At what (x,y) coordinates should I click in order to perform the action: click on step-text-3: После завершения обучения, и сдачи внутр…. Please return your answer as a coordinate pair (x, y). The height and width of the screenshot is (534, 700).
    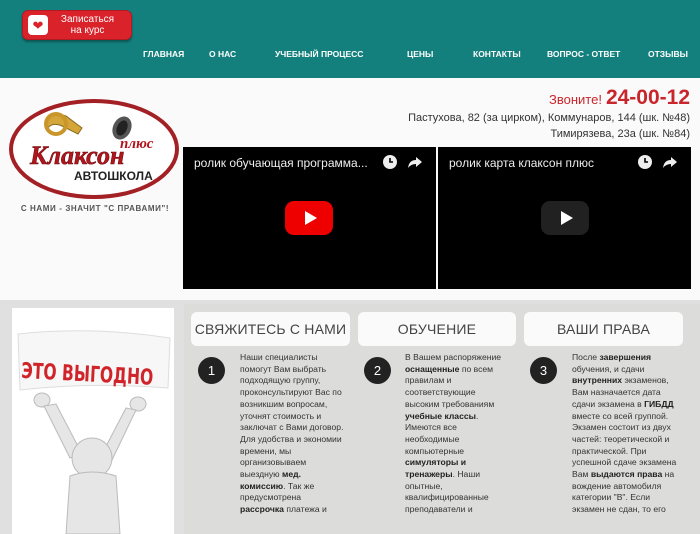
    Looking at the image, I should click on (625, 434).